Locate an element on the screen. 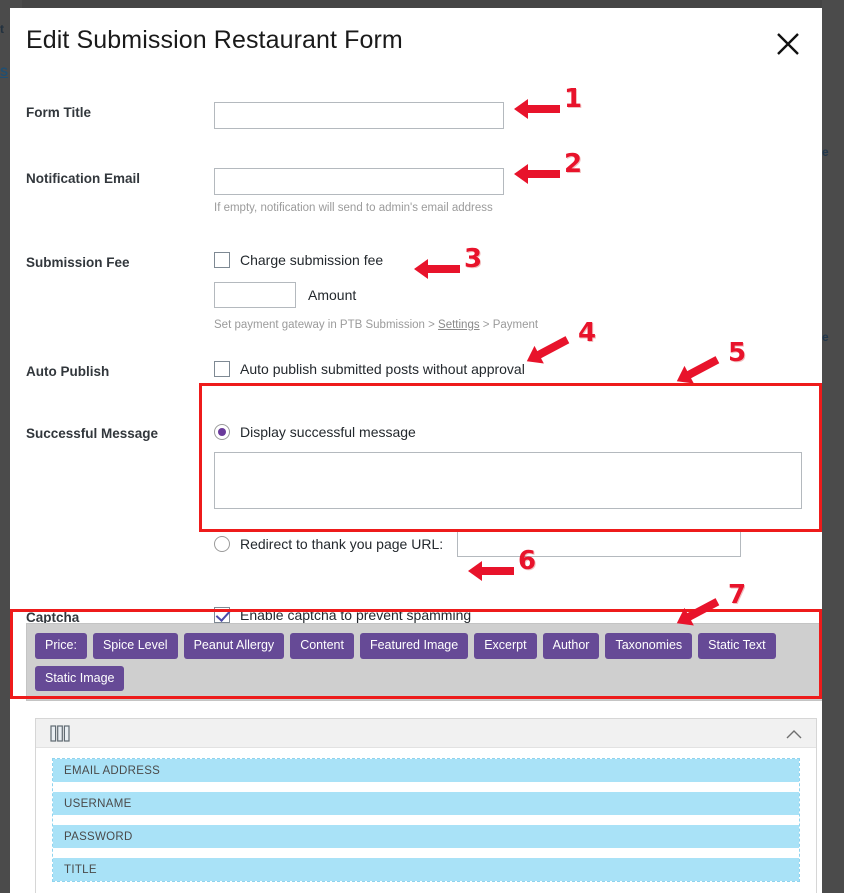 The image size is (844, 893). display-successful-message-row: Display successful message is located at coordinates (510, 431).